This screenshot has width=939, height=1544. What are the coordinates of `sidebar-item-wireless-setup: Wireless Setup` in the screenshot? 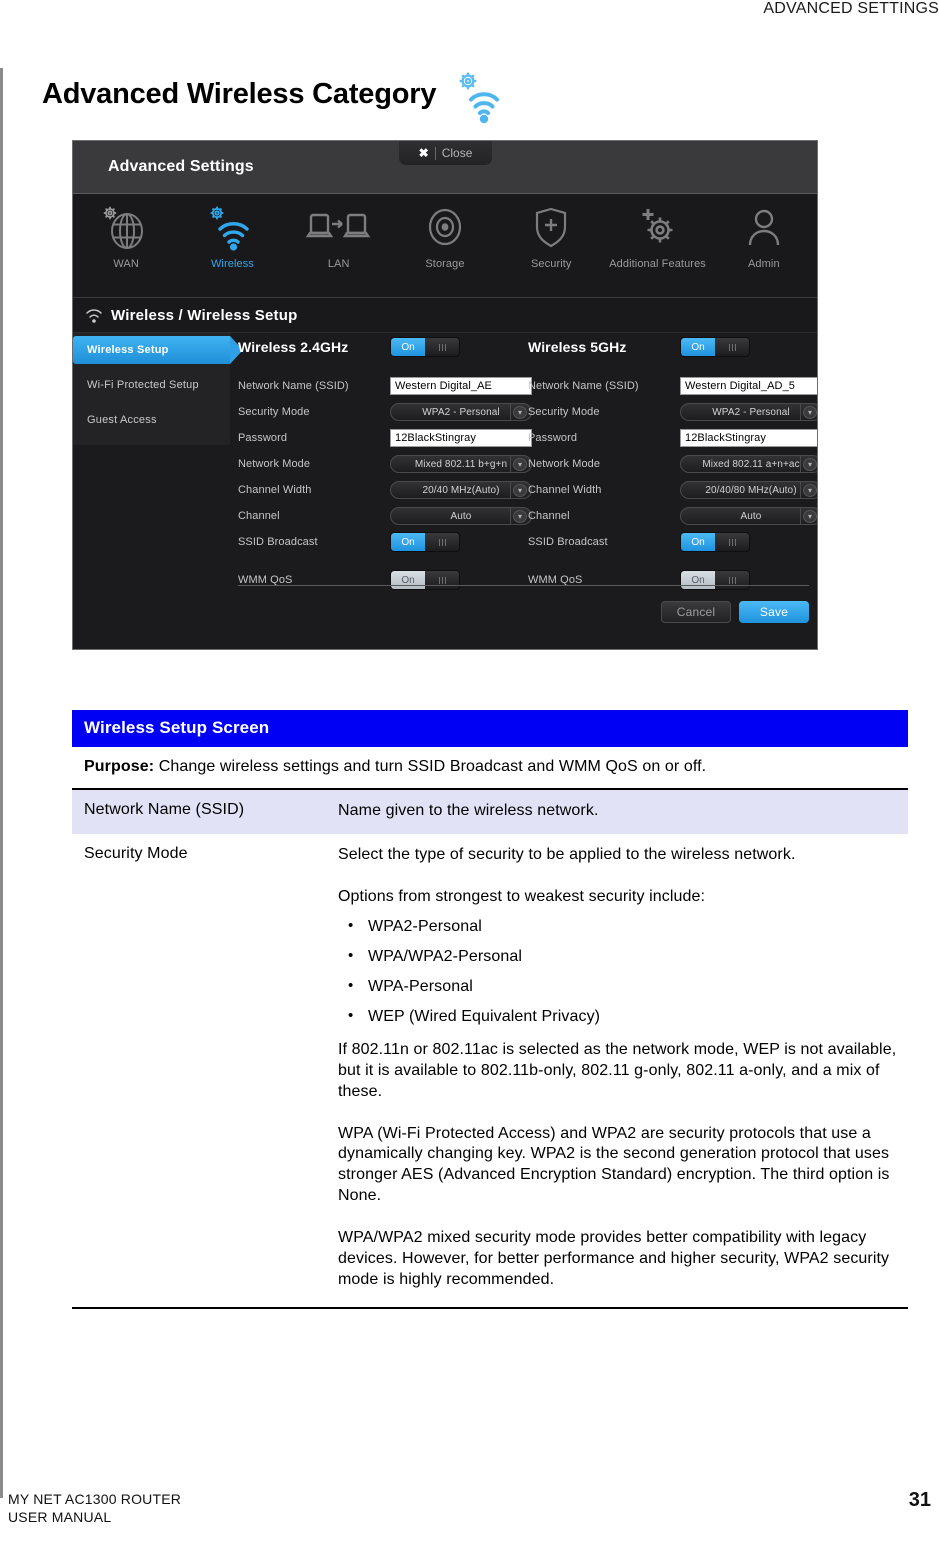 It's located at (158, 350).